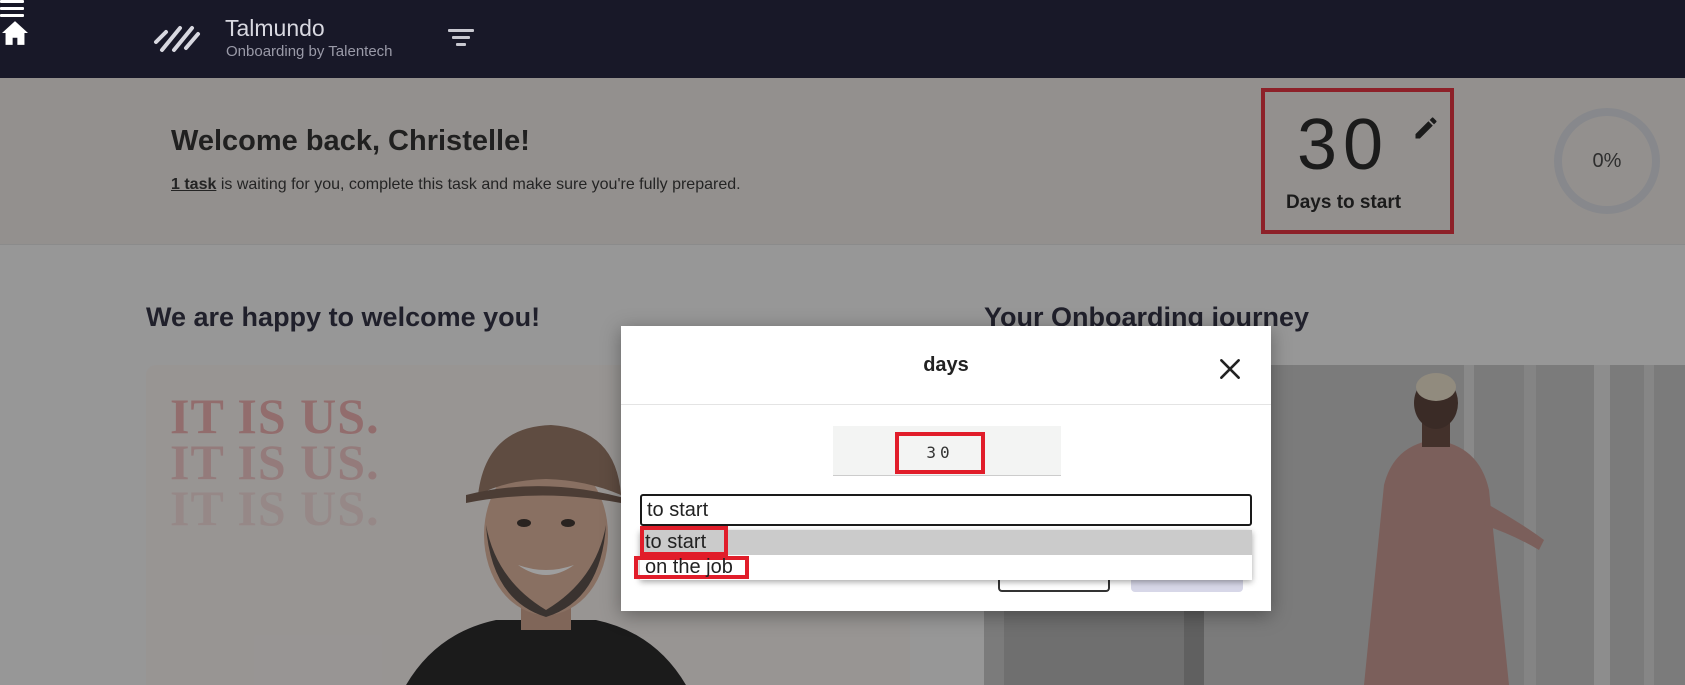 The height and width of the screenshot is (685, 1685). Describe the element at coordinates (946, 510) in the screenshot. I see `timing-select: to start` at that location.